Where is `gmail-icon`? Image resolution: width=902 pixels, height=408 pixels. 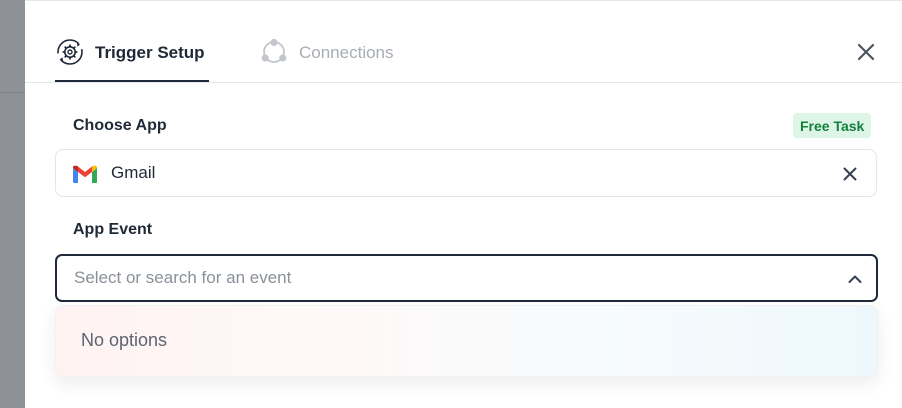 gmail-icon is located at coordinates (85, 174).